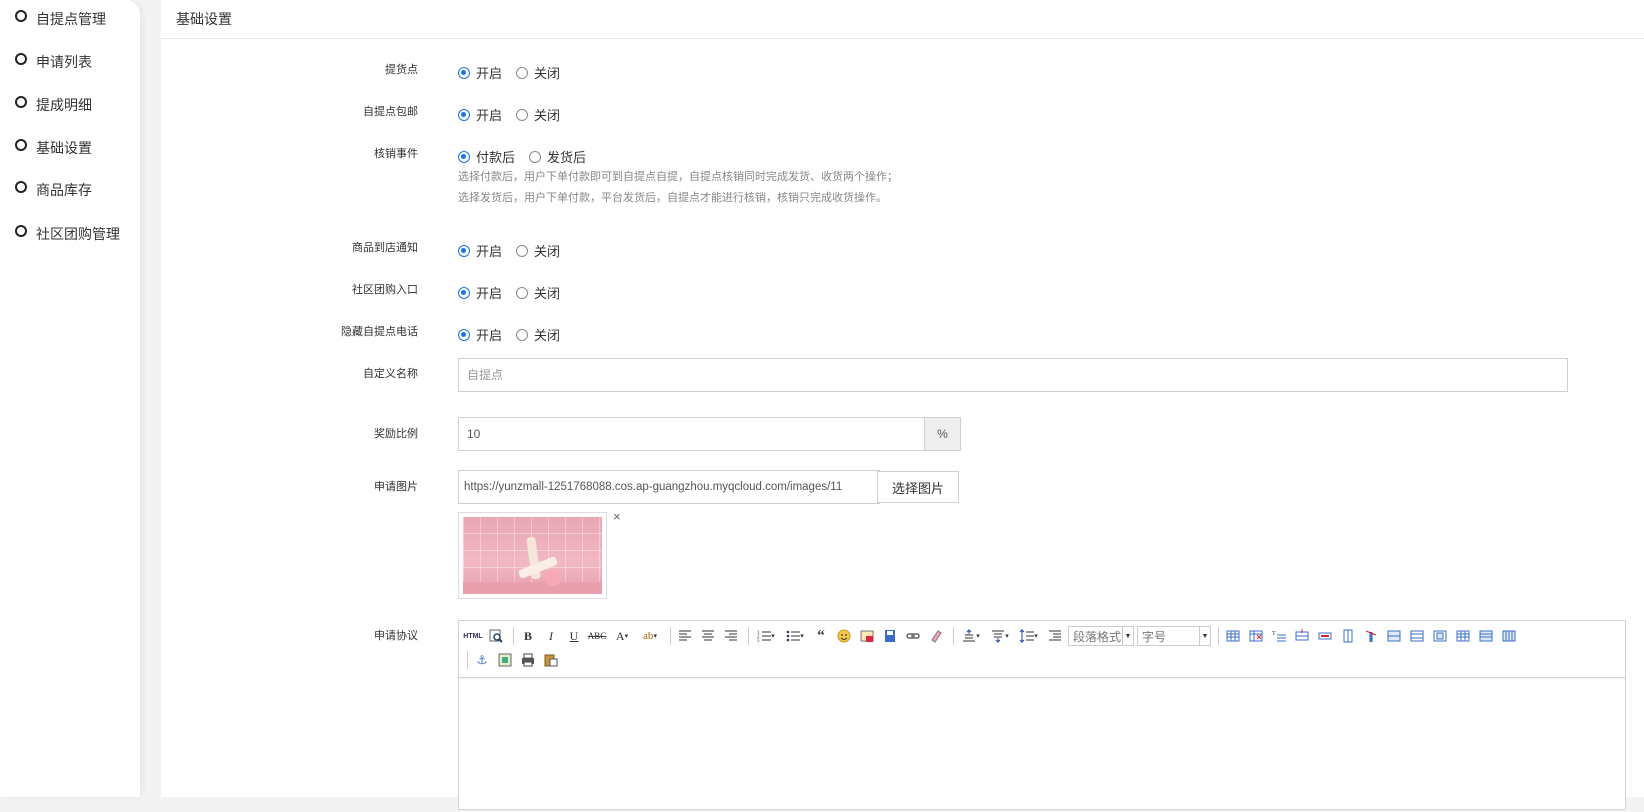 The image size is (1644, 812). Describe the element at coordinates (1486, 636) in the screenshot. I see `split-to-rows-icon` at that location.